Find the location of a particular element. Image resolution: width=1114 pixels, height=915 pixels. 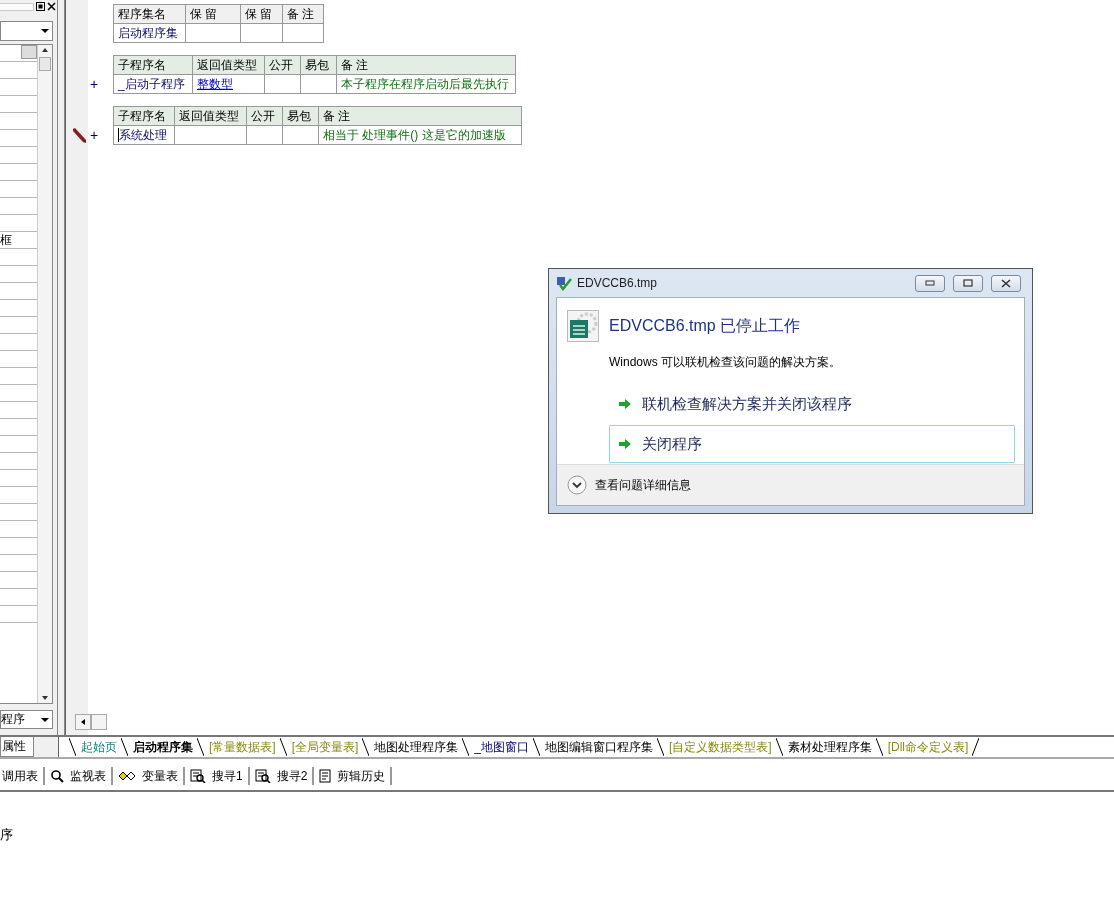

minimize-button is located at coordinates (930, 283).